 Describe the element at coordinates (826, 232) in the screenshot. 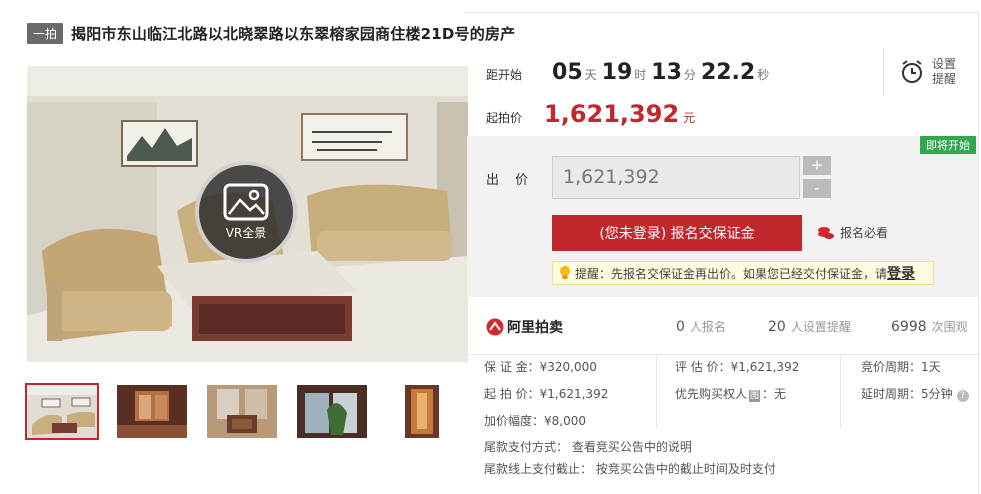

I see `coins-icon` at that location.